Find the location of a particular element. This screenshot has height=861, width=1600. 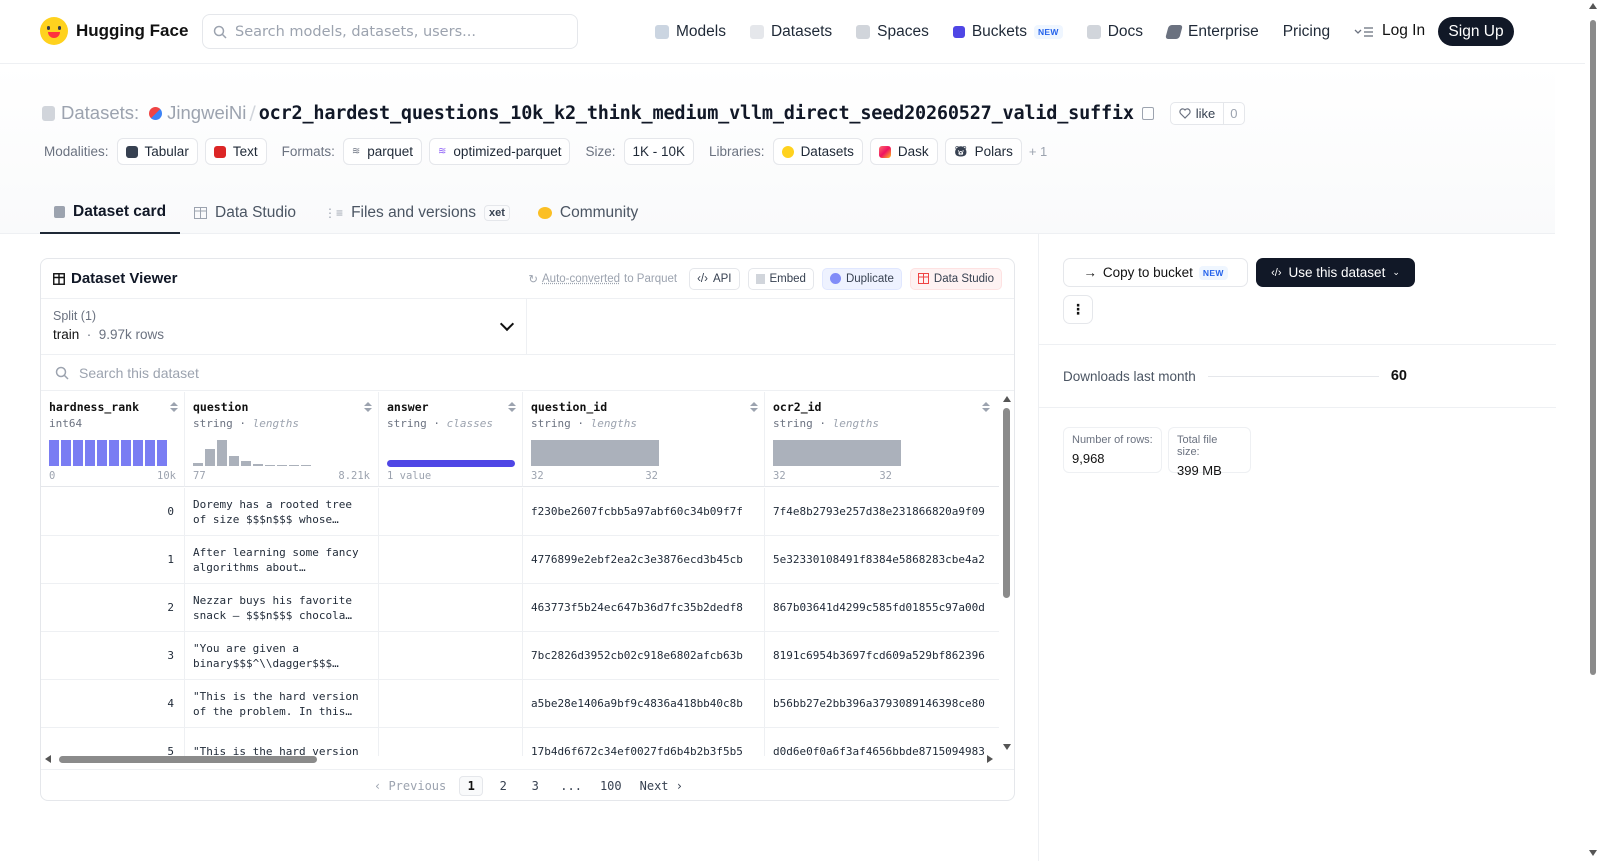

size-chip: 1K - 10K is located at coordinates (659, 151).